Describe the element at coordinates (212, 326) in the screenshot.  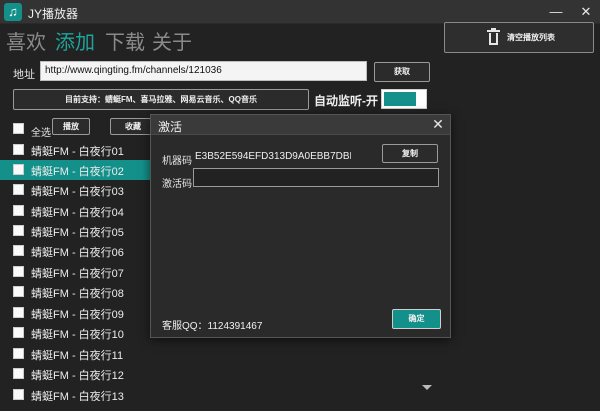
I see `support-qq-text: 客服QQ：1124391467` at that location.